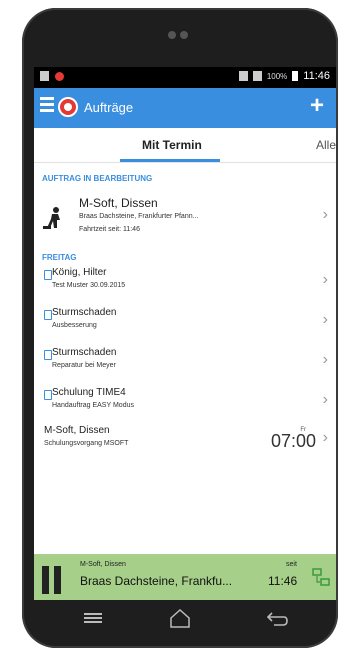 The image size is (359, 652). What do you see at coordinates (89, 392) in the screenshot?
I see `list-item-title: Schulung TIME4` at bounding box center [89, 392].